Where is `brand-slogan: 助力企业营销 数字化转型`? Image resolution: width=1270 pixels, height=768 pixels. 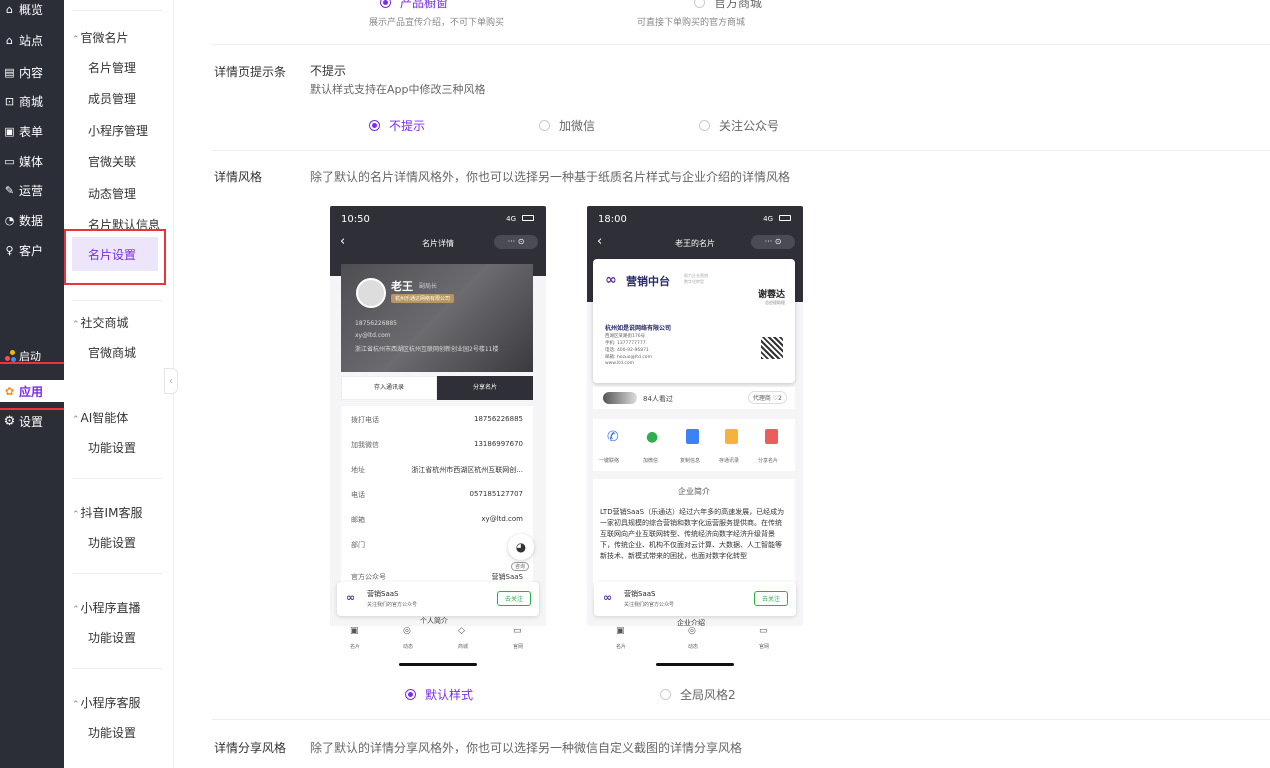 brand-slogan: 助力企业营销 数字化转型 is located at coordinates (696, 278).